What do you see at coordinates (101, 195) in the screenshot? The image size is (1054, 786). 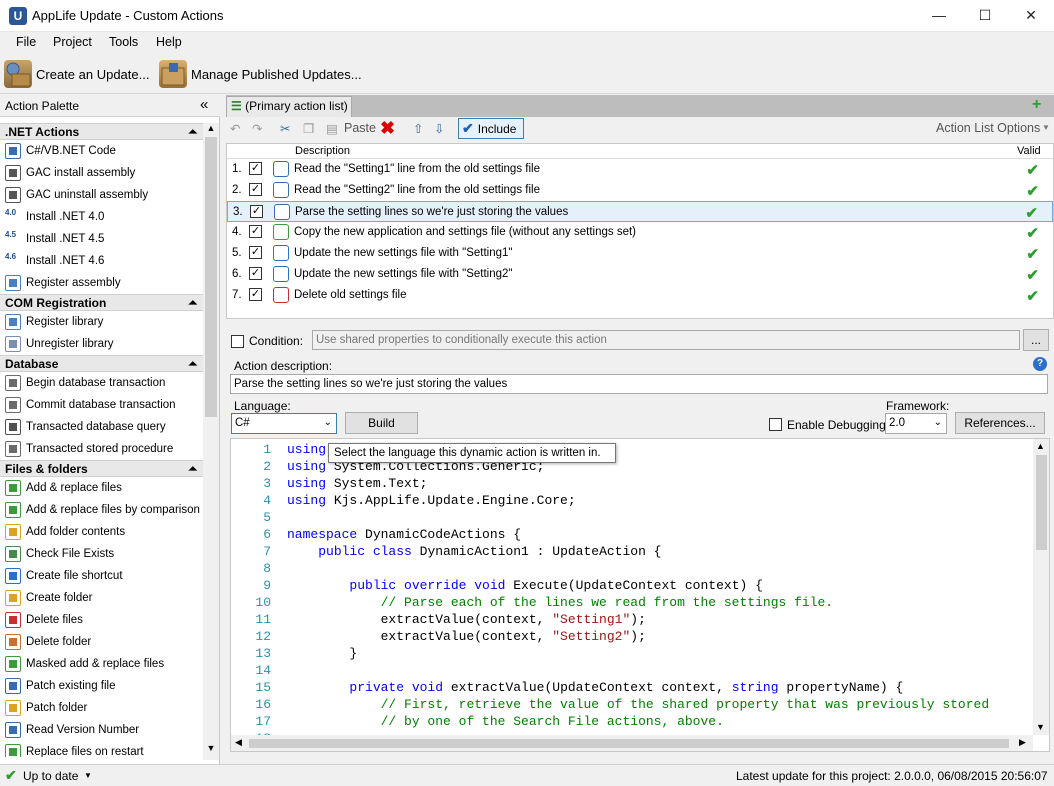 I see `palette-item: GAC uninstall assembly` at bounding box center [101, 195].